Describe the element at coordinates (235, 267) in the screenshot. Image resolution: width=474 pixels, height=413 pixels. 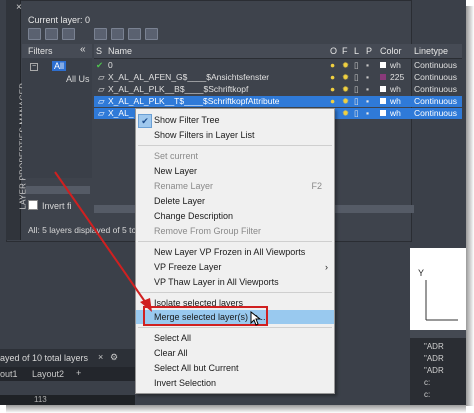
I see `menu-item-vp-freeze-layer: VP Freeze Layer ›` at that location.